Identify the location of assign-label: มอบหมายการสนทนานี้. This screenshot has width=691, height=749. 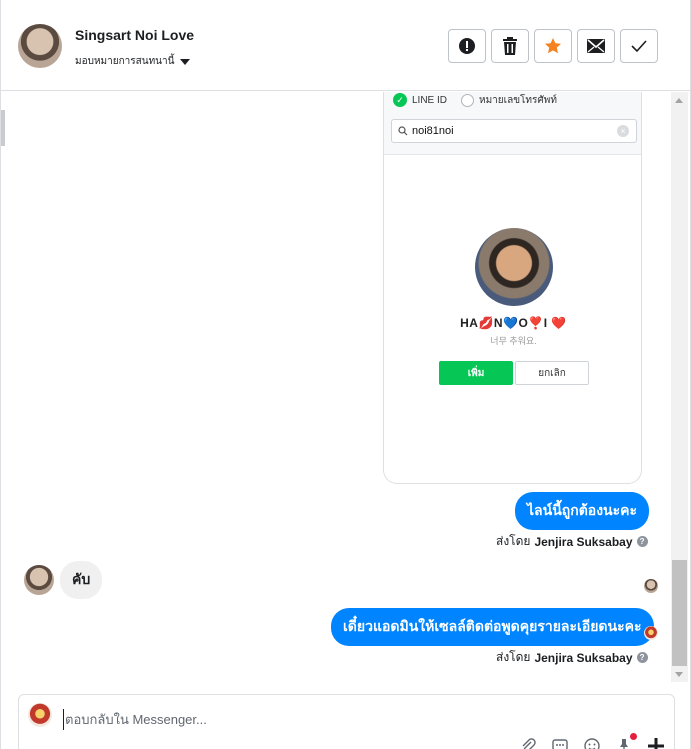
(125, 61).